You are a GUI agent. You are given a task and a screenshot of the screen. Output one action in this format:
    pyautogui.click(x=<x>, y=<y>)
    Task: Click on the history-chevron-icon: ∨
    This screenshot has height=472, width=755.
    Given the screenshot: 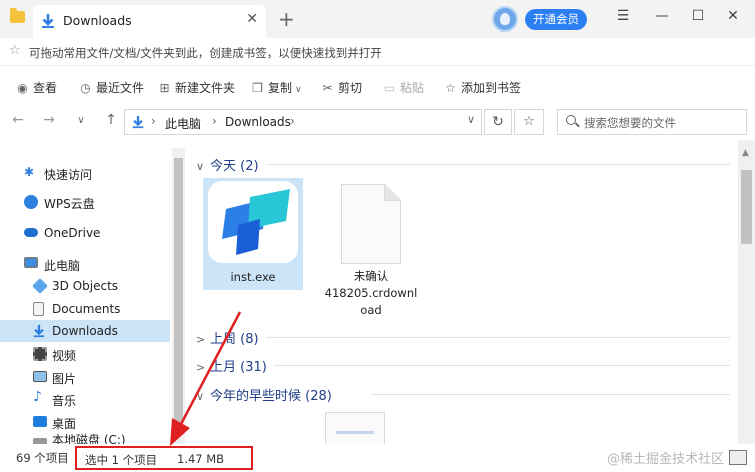 What is the action you would take?
    pyautogui.click(x=81, y=120)
    